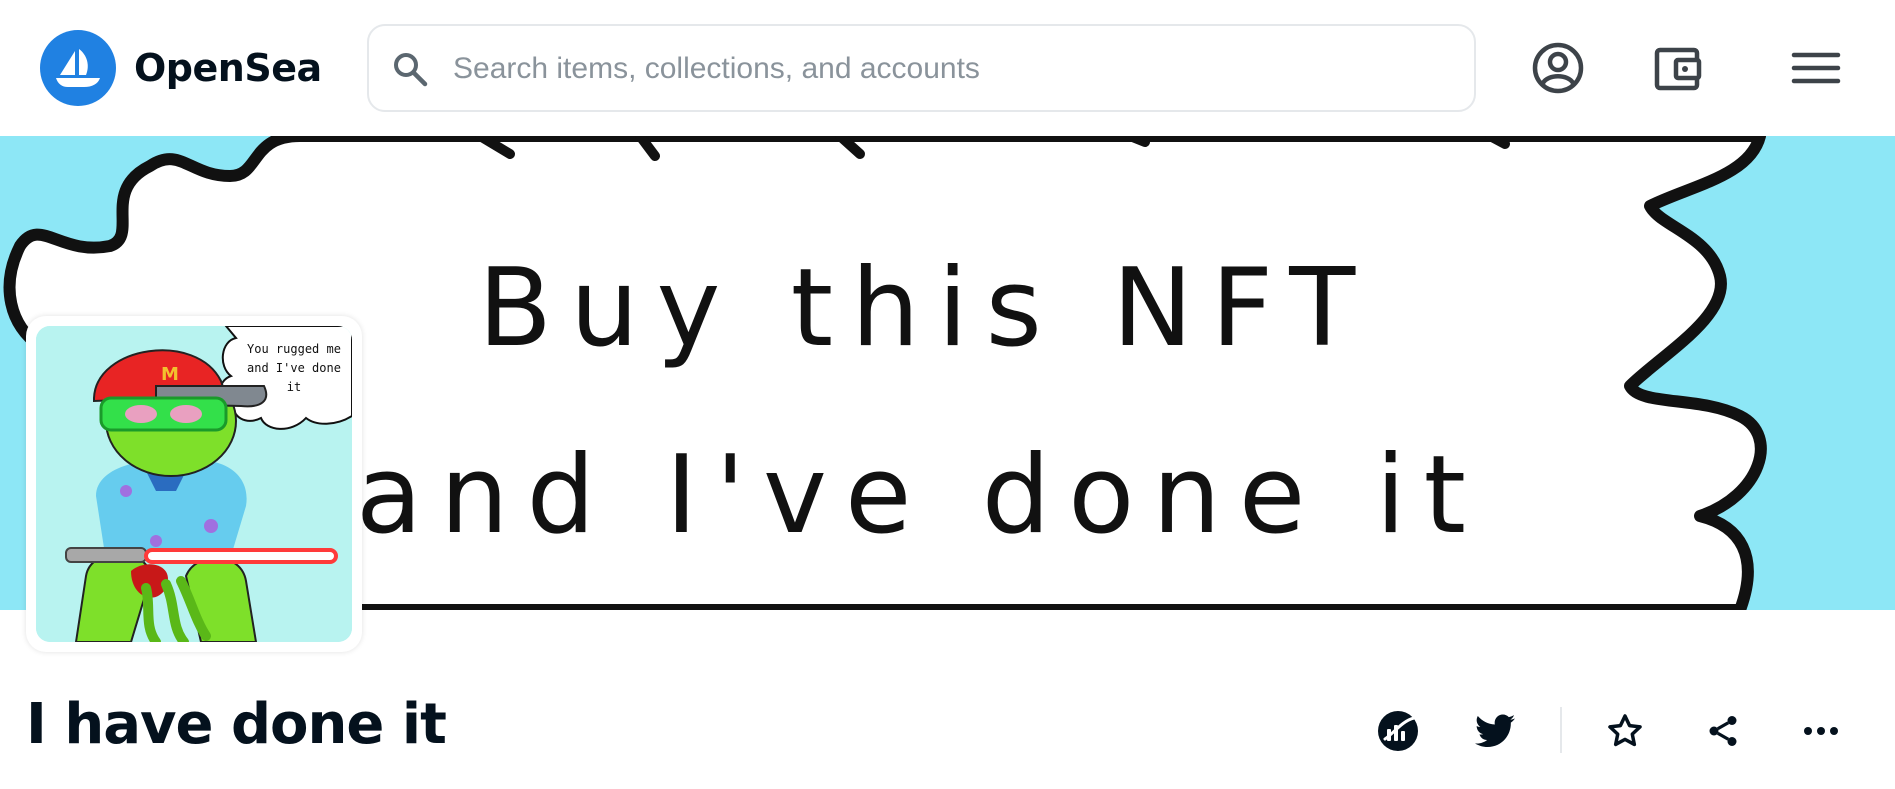  I want to click on bubble-text-line-2: and I've done, so click(294, 368).